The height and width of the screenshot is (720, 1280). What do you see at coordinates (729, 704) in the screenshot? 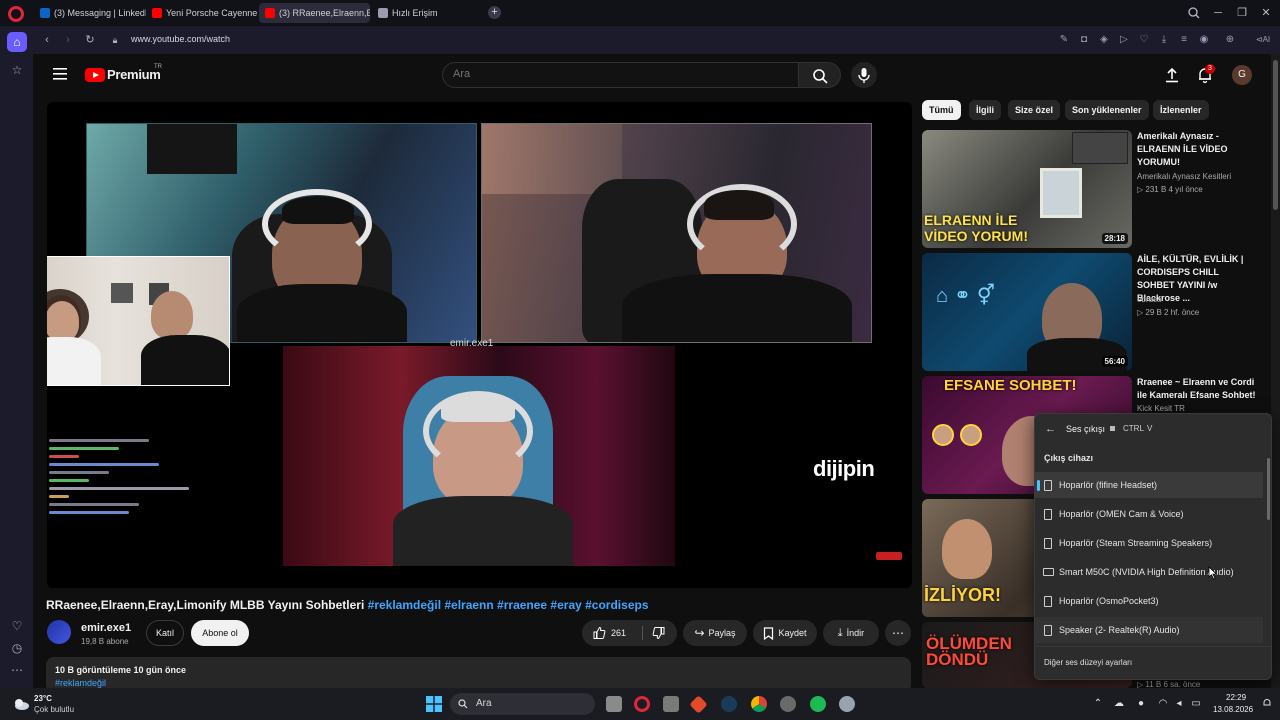
I see `steam-icon` at bounding box center [729, 704].